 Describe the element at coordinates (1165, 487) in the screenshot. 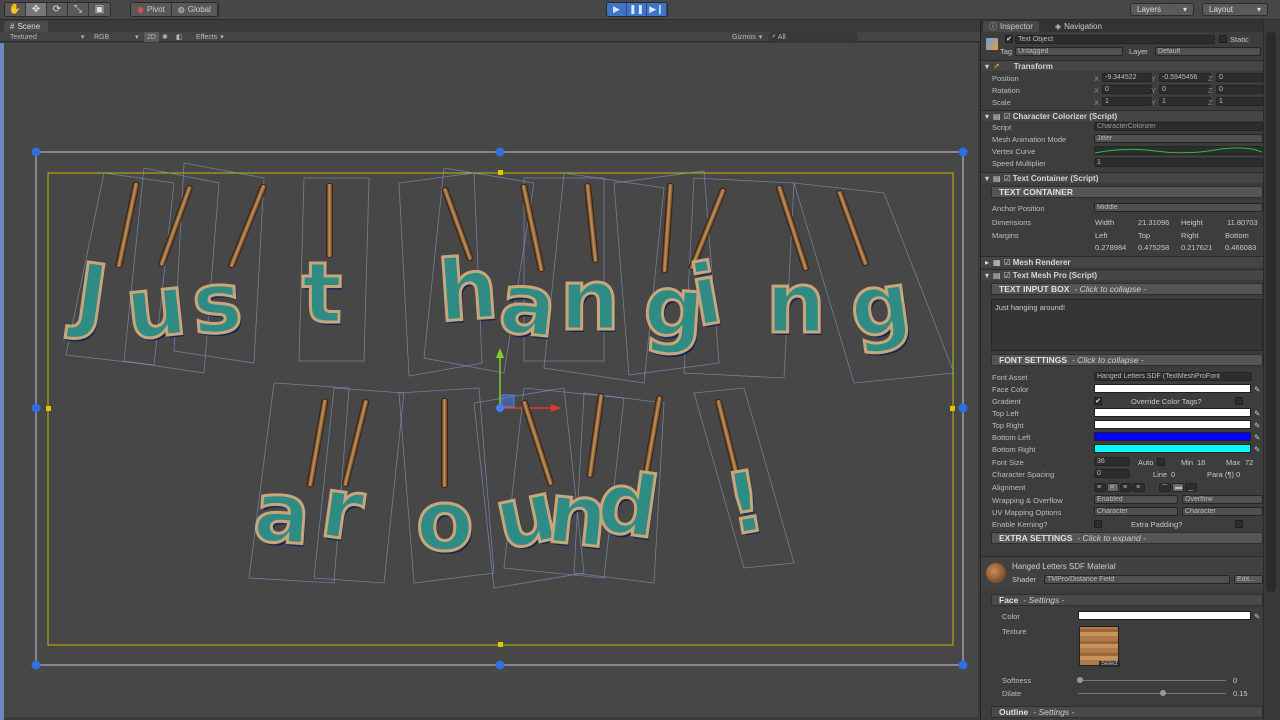

I see `align-top-icon: ▔` at that location.